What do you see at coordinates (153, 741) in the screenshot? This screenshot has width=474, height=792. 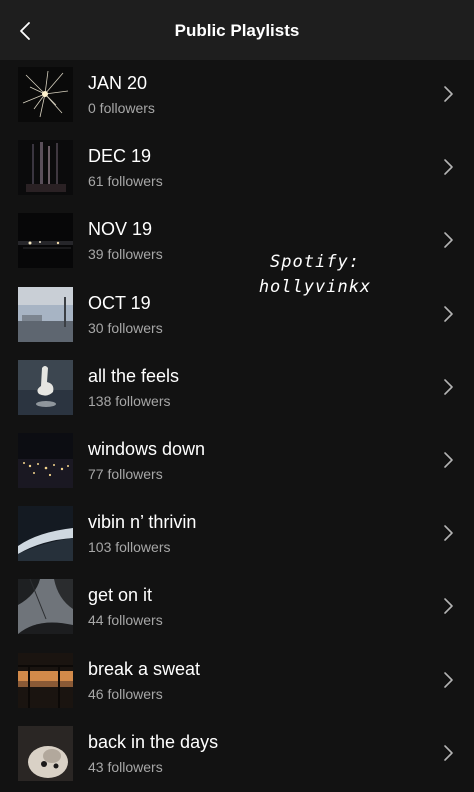 I see `playlist-title: back in the days` at bounding box center [153, 741].